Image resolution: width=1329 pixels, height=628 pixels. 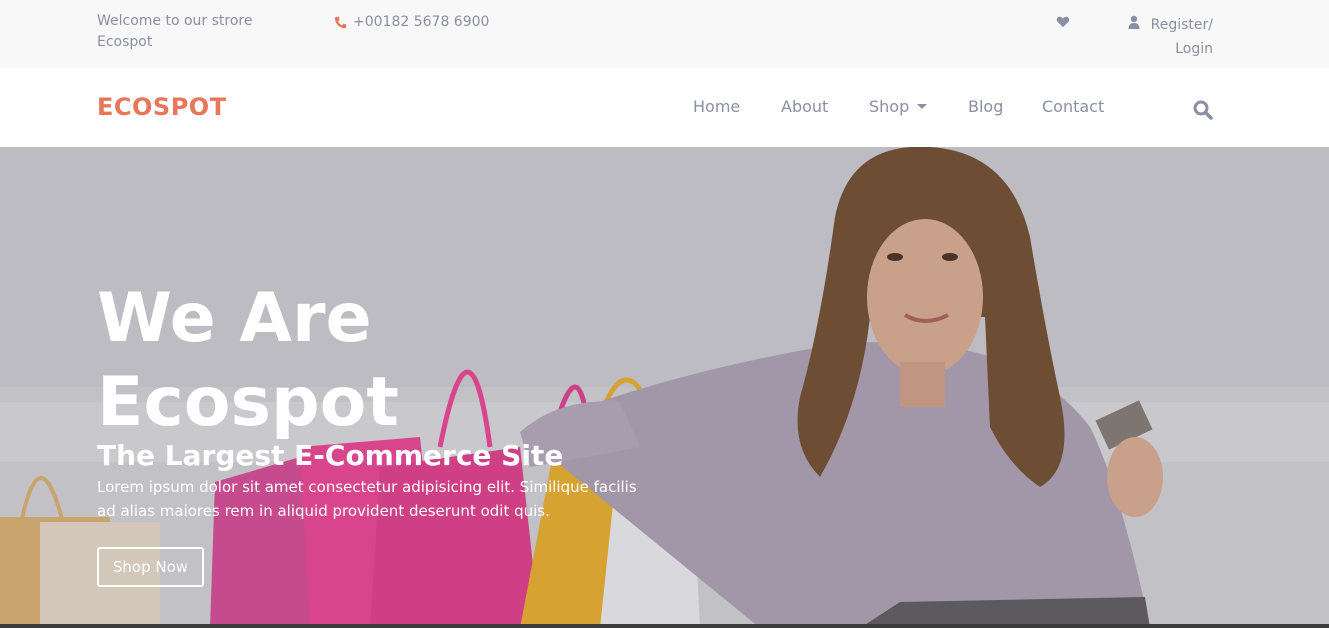 I want to click on nav-item-shop-label: Shop, so click(x=889, y=106).